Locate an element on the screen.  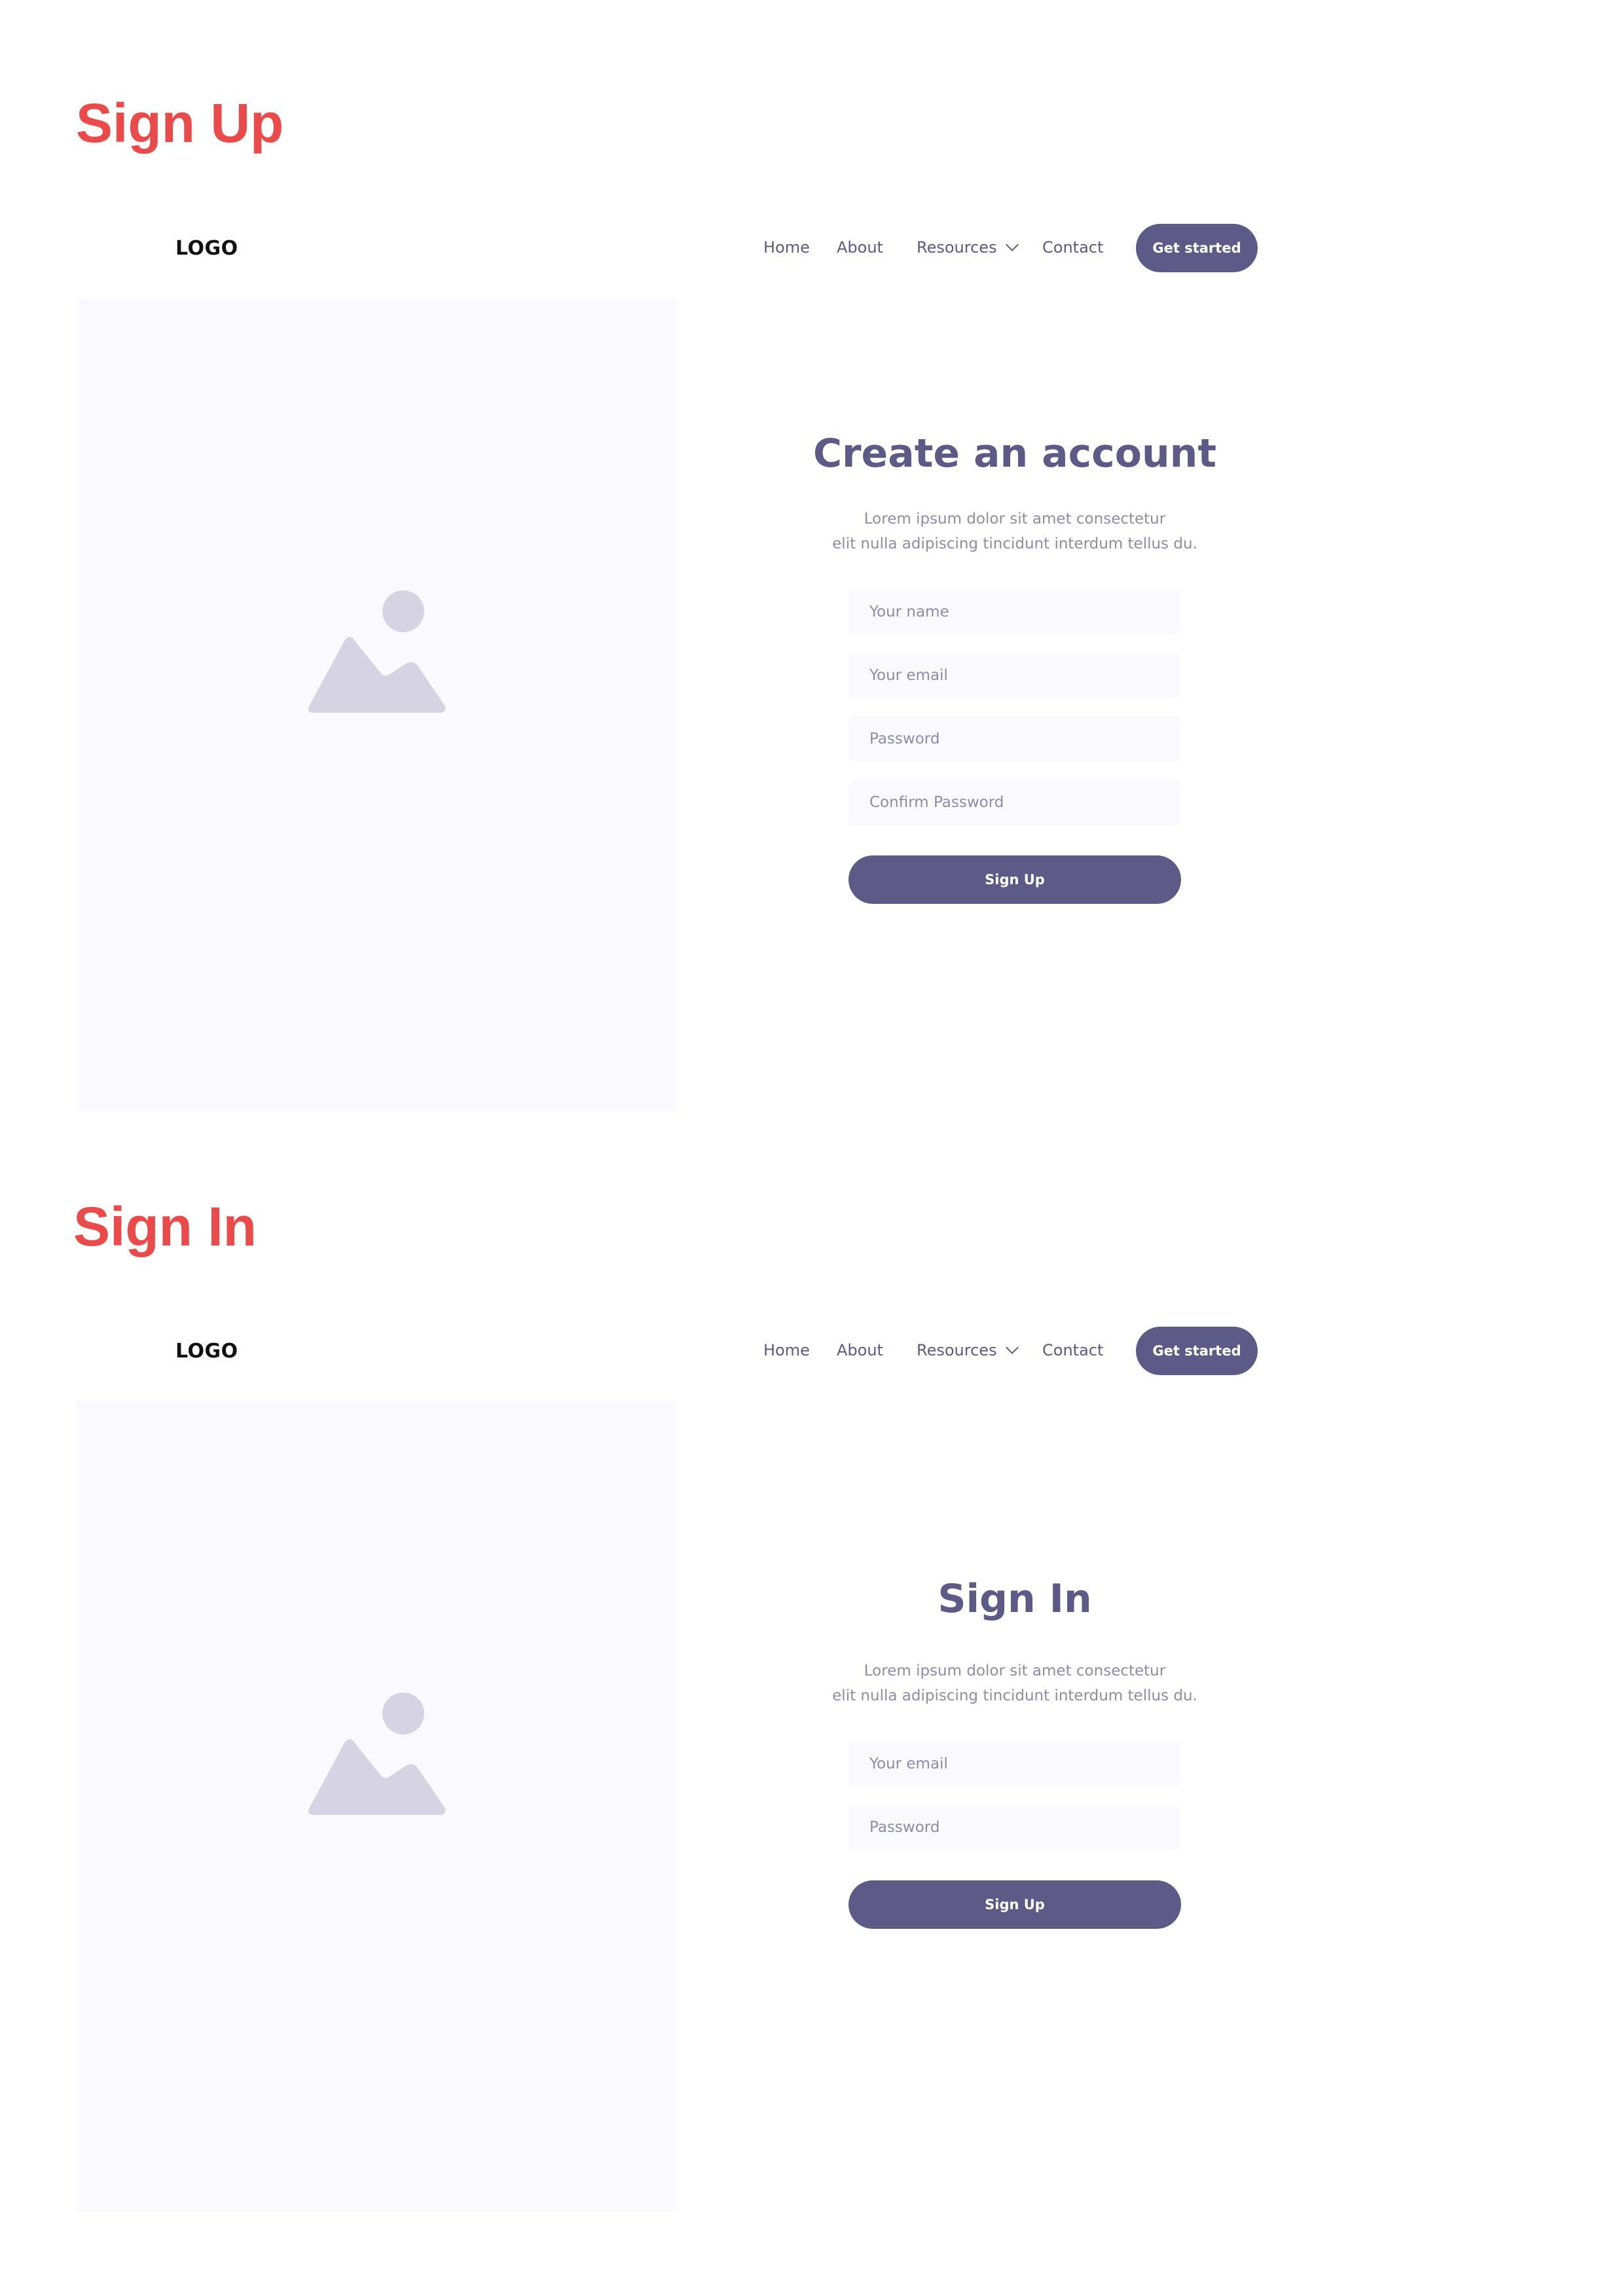
name-input is located at coordinates (1014, 612).